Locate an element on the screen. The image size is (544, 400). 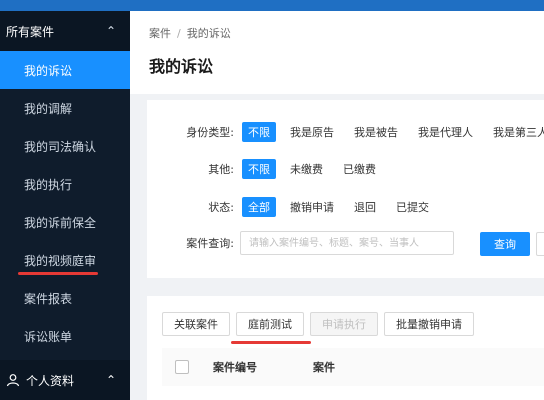
action-toolbar: 关联案件 庭前测试 申请执行 批量撤销申请 is located at coordinates (318, 328).